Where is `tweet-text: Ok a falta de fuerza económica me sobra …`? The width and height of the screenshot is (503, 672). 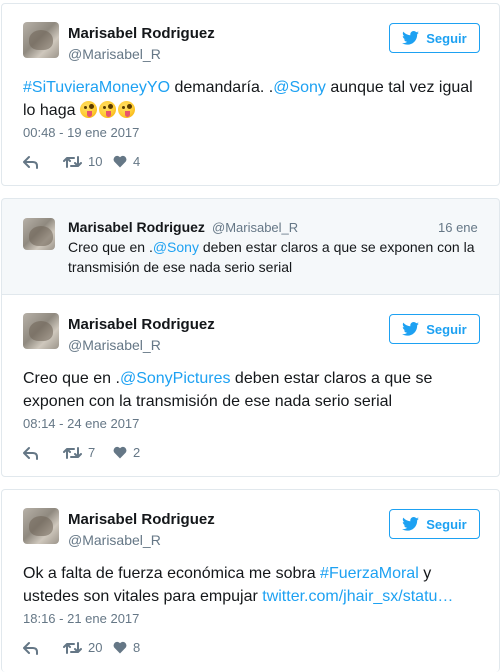
tweet-text: Ok a falta de fuerza económica me sobra … is located at coordinates (252, 585).